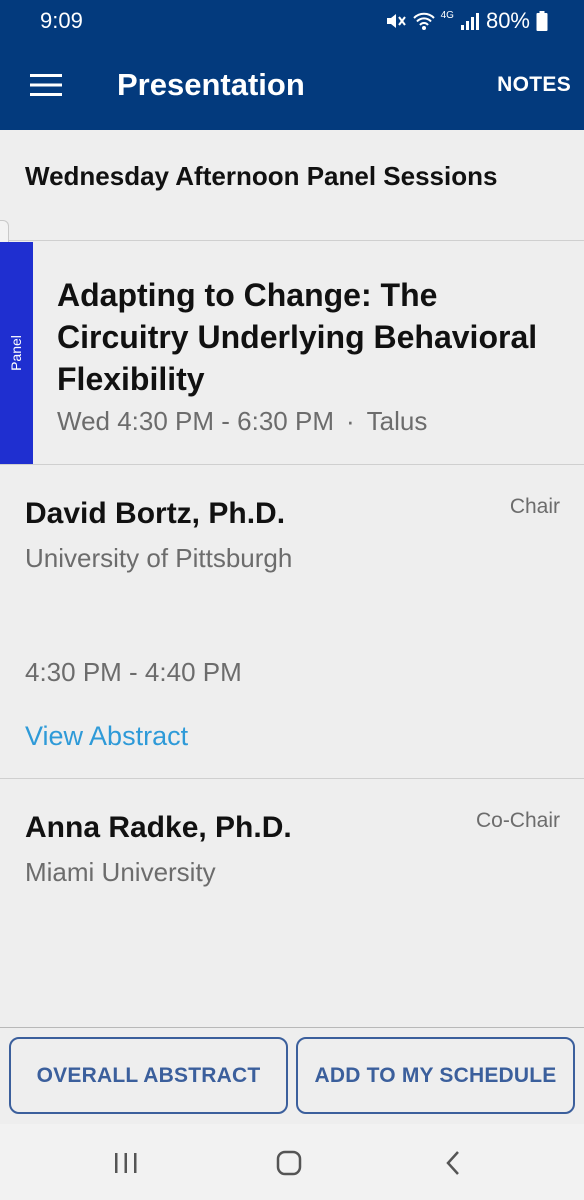 This screenshot has width=584, height=1200. What do you see at coordinates (46, 85) in the screenshot?
I see `hamburger-menu-icon` at bounding box center [46, 85].